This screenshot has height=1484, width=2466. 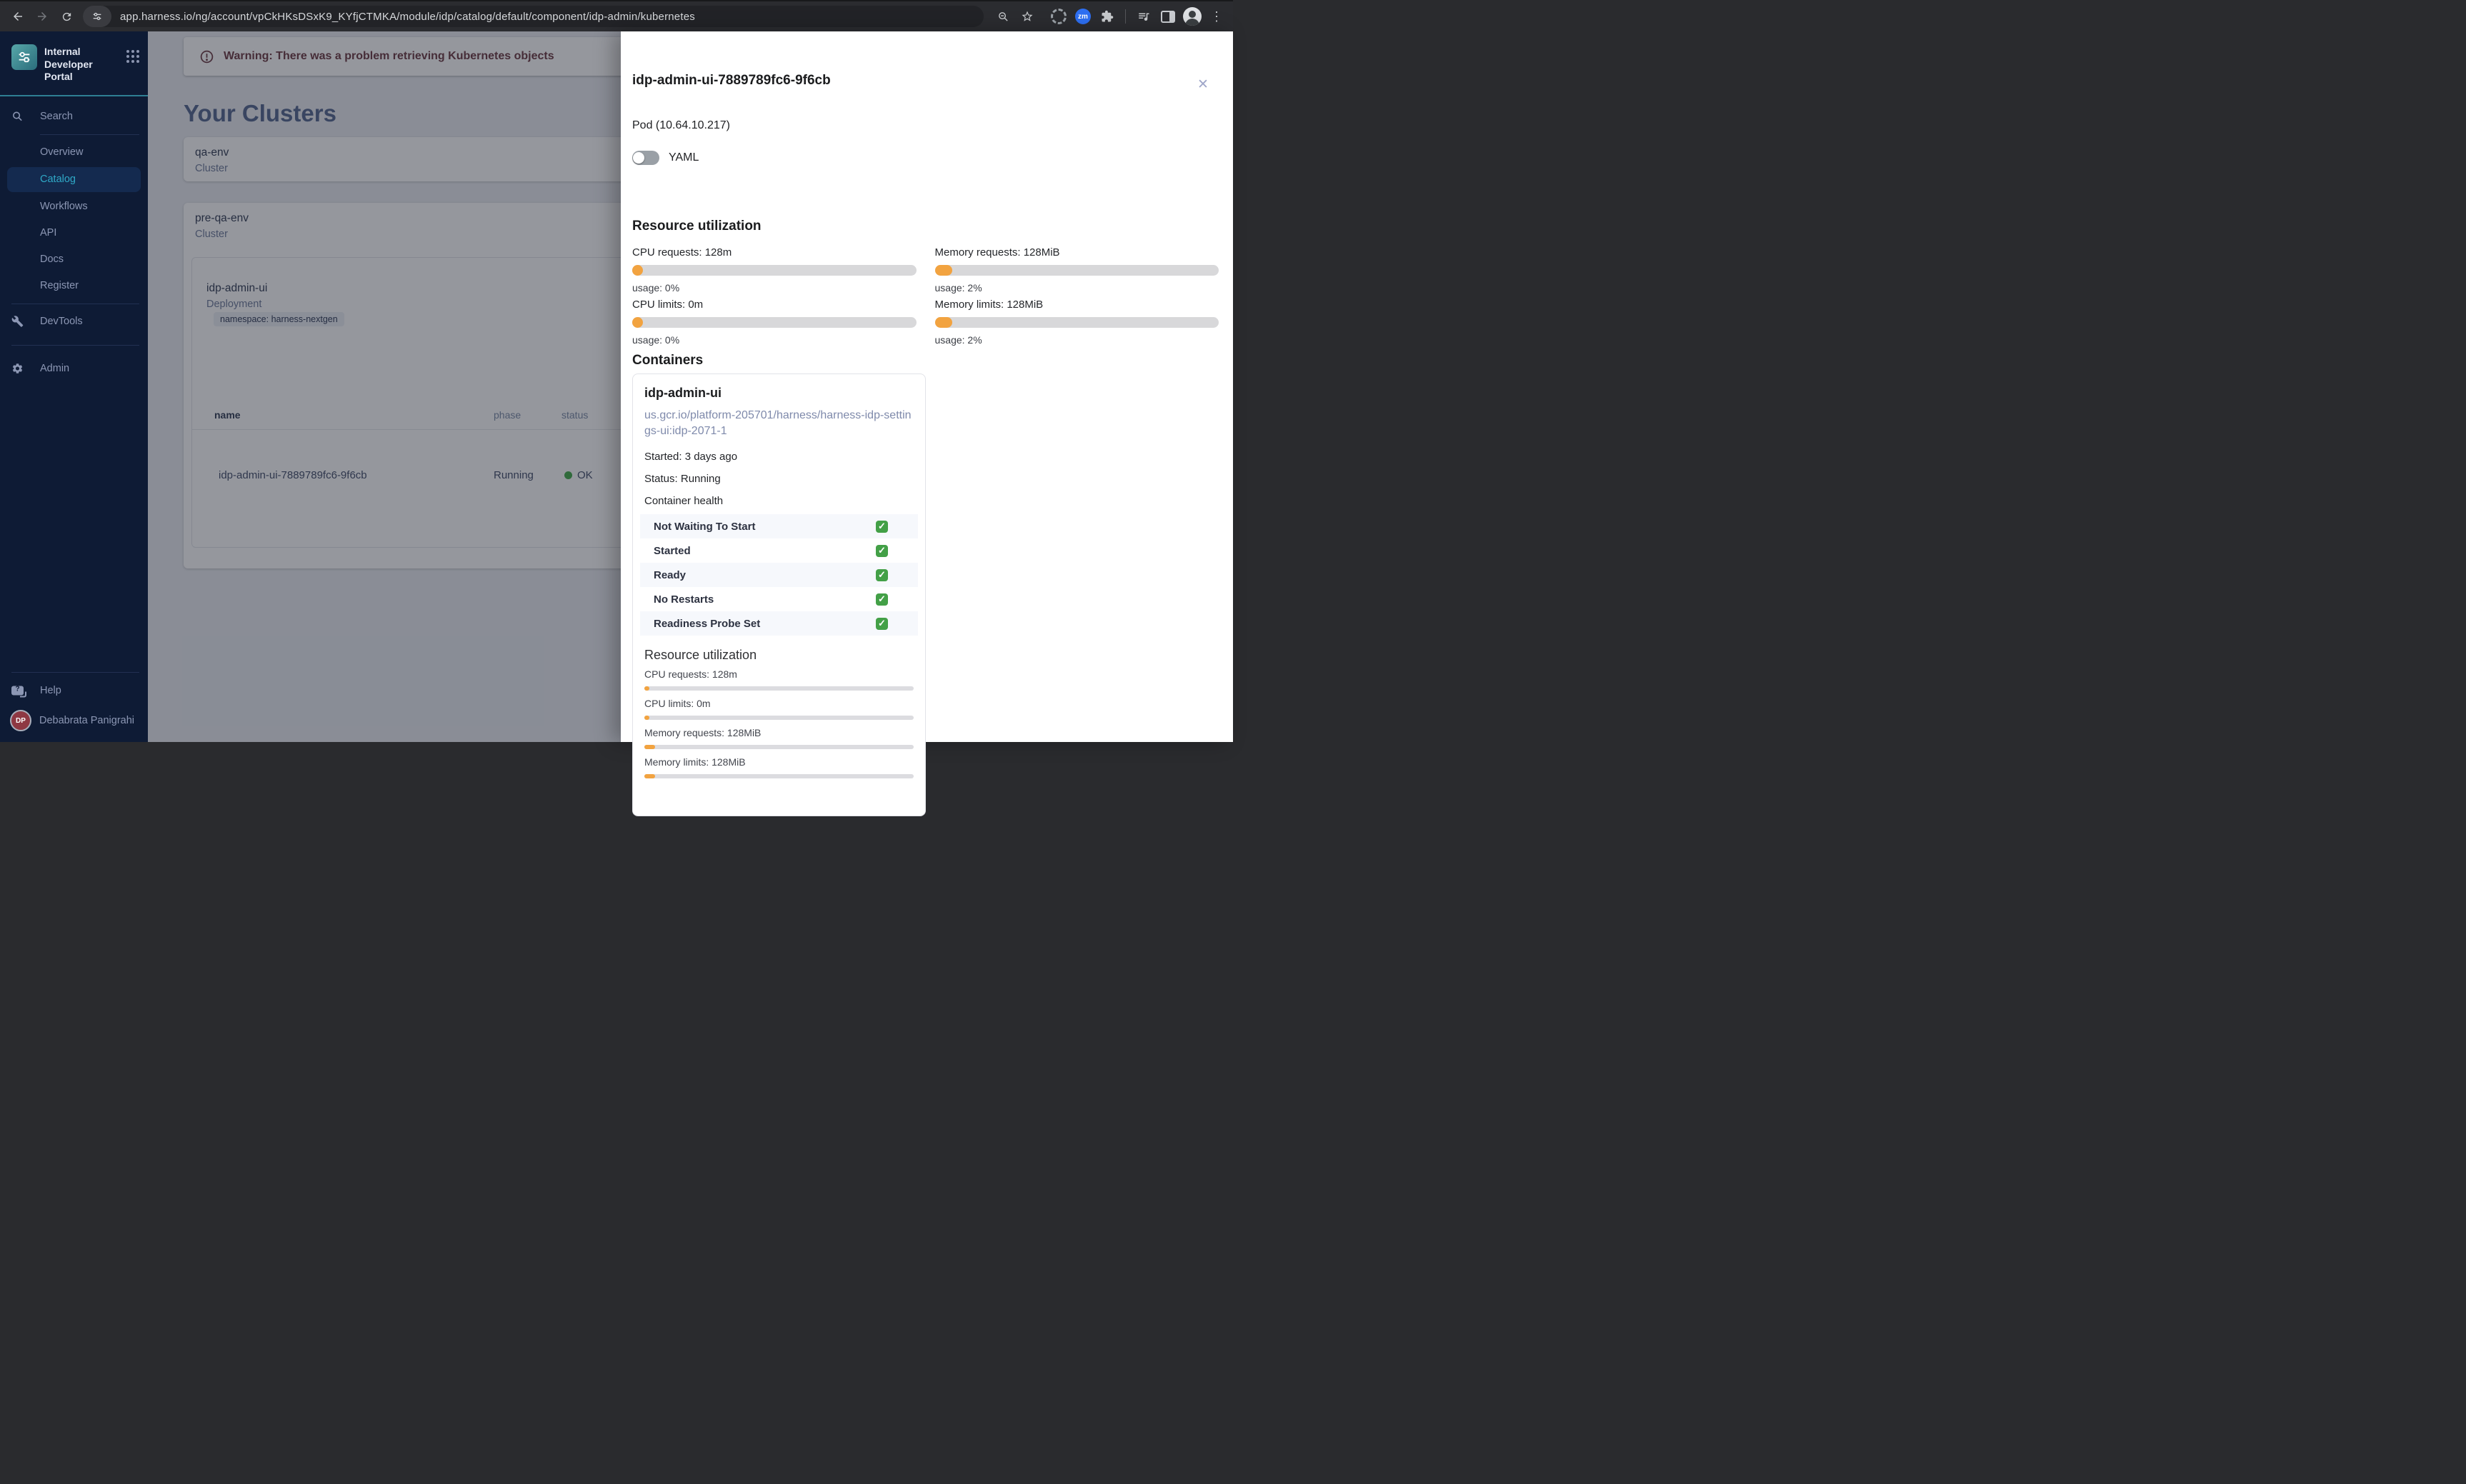 I want to click on sidebar-item-docs: Docs, so click(x=74, y=259).